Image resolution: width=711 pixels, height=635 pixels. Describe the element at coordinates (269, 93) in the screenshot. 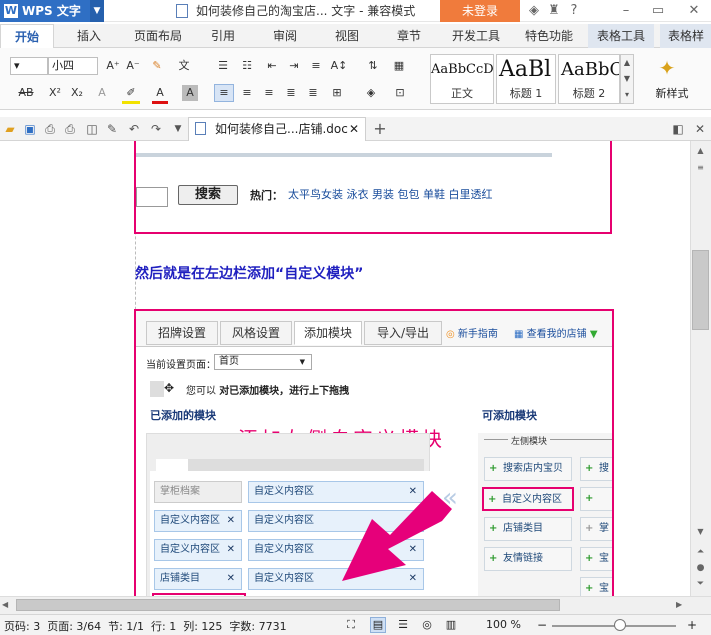

I see `align-right-icon: ≡` at that location.